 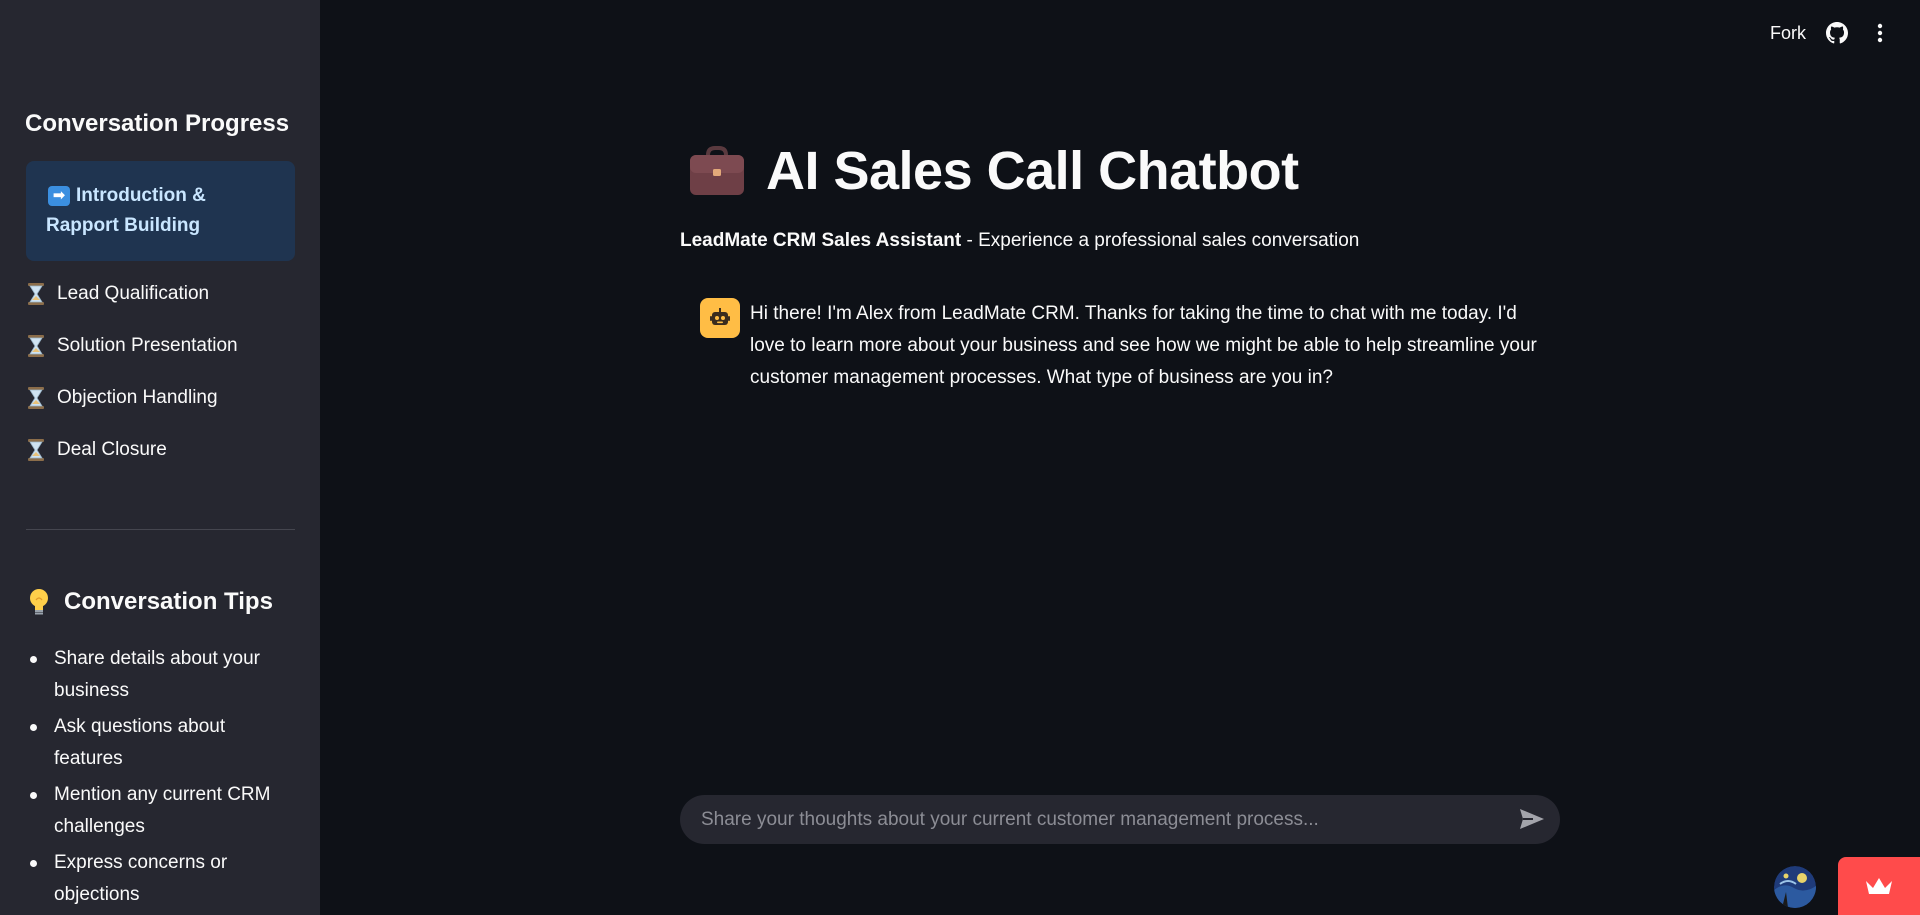 What do you see at coordinates (133, 293) in the screenshot?
I see `stage-label: Lead Qualification` at bounding box center [133, 293].